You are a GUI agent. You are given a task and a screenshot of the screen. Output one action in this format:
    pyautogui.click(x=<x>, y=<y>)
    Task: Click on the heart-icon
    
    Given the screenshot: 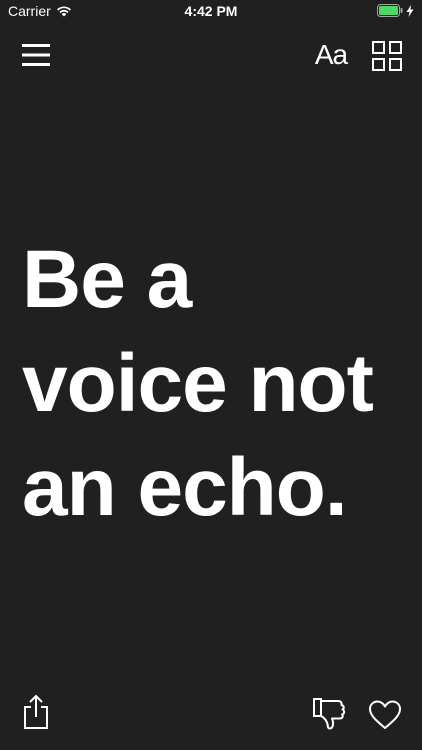 What is the action you would take?
    pyautogui.click(x=385, y=715)
    